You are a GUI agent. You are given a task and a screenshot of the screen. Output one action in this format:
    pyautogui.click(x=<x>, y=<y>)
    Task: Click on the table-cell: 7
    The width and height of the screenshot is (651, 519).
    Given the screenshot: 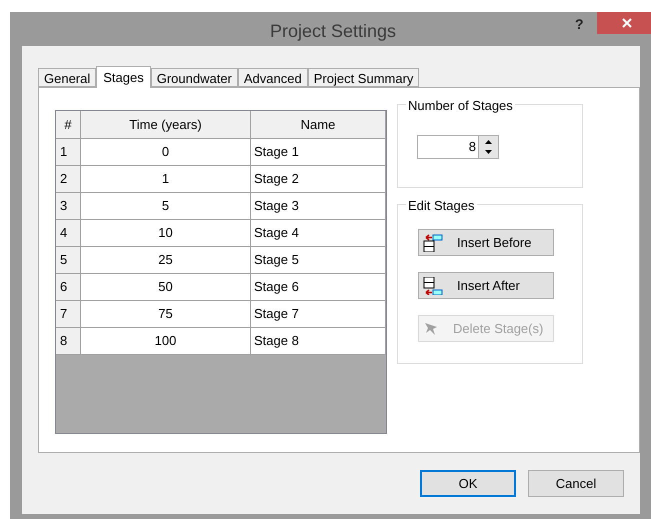 What is the action you would take?
    pyautogui.click(x=68, y=314)
    